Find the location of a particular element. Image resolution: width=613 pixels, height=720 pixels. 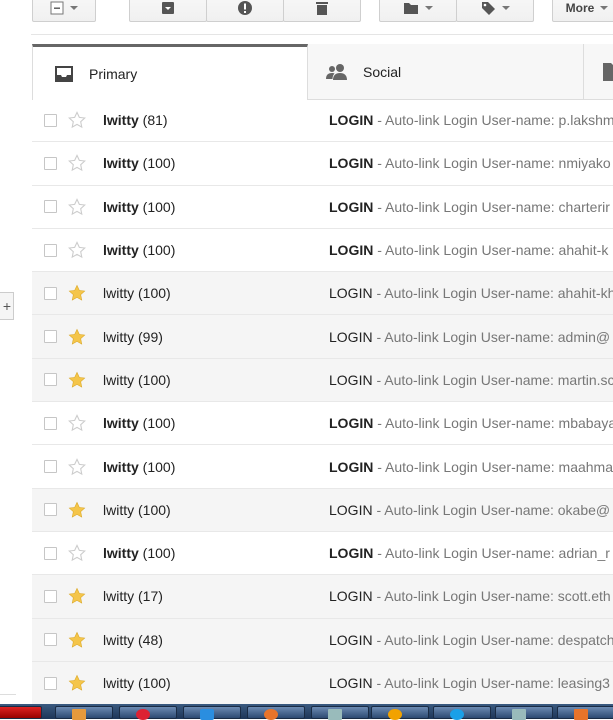

select-dropdown-button is located at coordinates (64, 11).